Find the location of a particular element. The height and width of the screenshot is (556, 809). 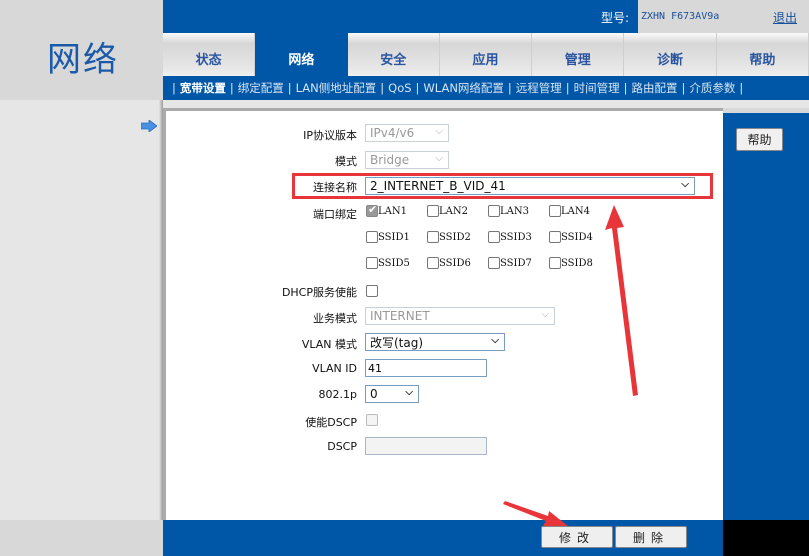

subnav-remote: 远程管理 is located at coordinates (539, 88).